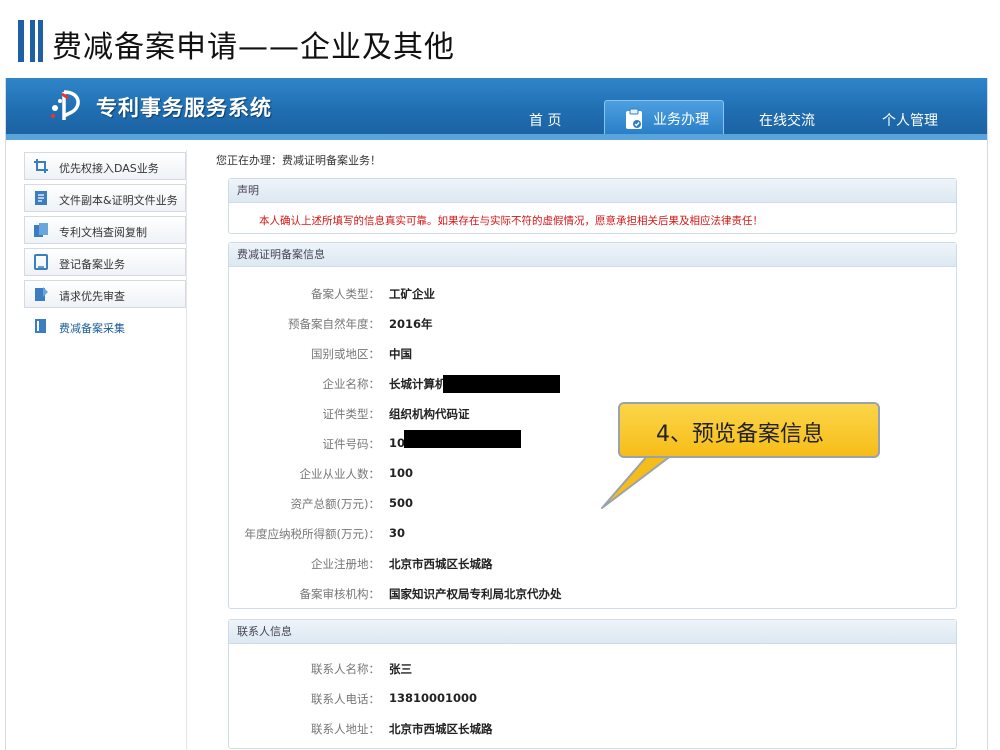 The width and height of the screenshot is (1000, 750). Describe the element at coordinates (496, 106) in the screenshot. I see `app-header: 专利事务服务系统 首 页 业务办理 在线交流 个人管理` at that location.